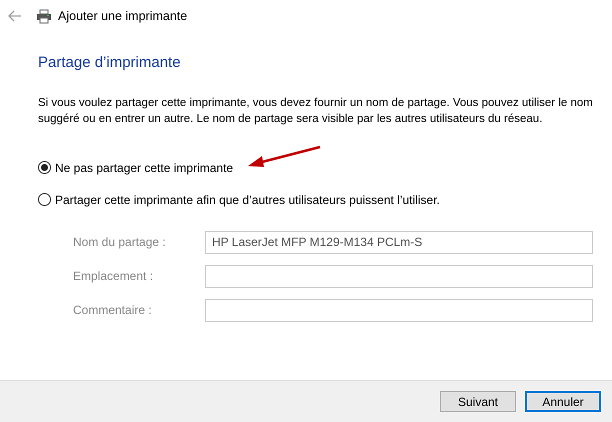 This screenshot has width=612, height=422. I want to click on window-title: Ajouter une imprimante, so click(123, 16).